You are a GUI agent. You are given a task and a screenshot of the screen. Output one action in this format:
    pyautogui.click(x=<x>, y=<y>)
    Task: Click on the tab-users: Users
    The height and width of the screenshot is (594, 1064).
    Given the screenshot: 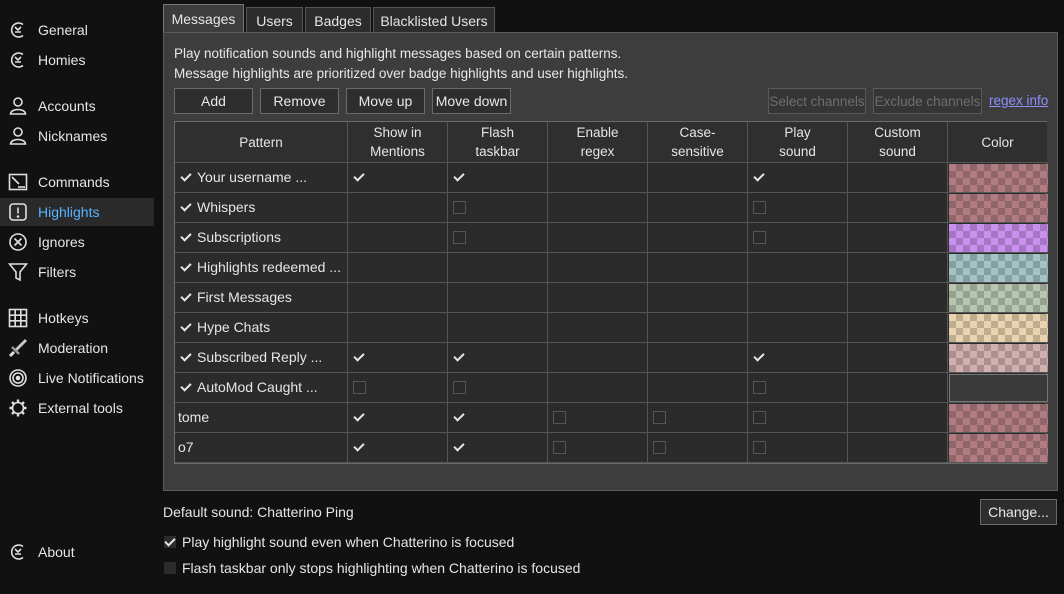 What is the action you would take?
    pyautogui.click(x=274, y=20)
    